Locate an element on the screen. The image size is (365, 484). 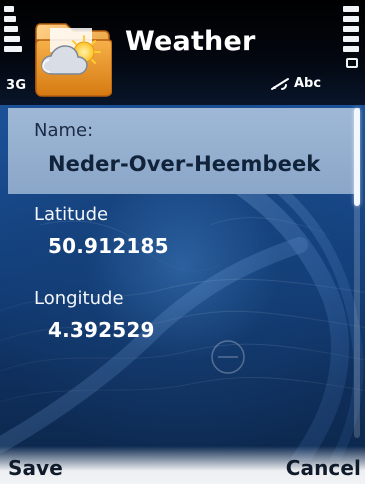
latitude-value: 50.912185 is located at coordinates (108, 246).